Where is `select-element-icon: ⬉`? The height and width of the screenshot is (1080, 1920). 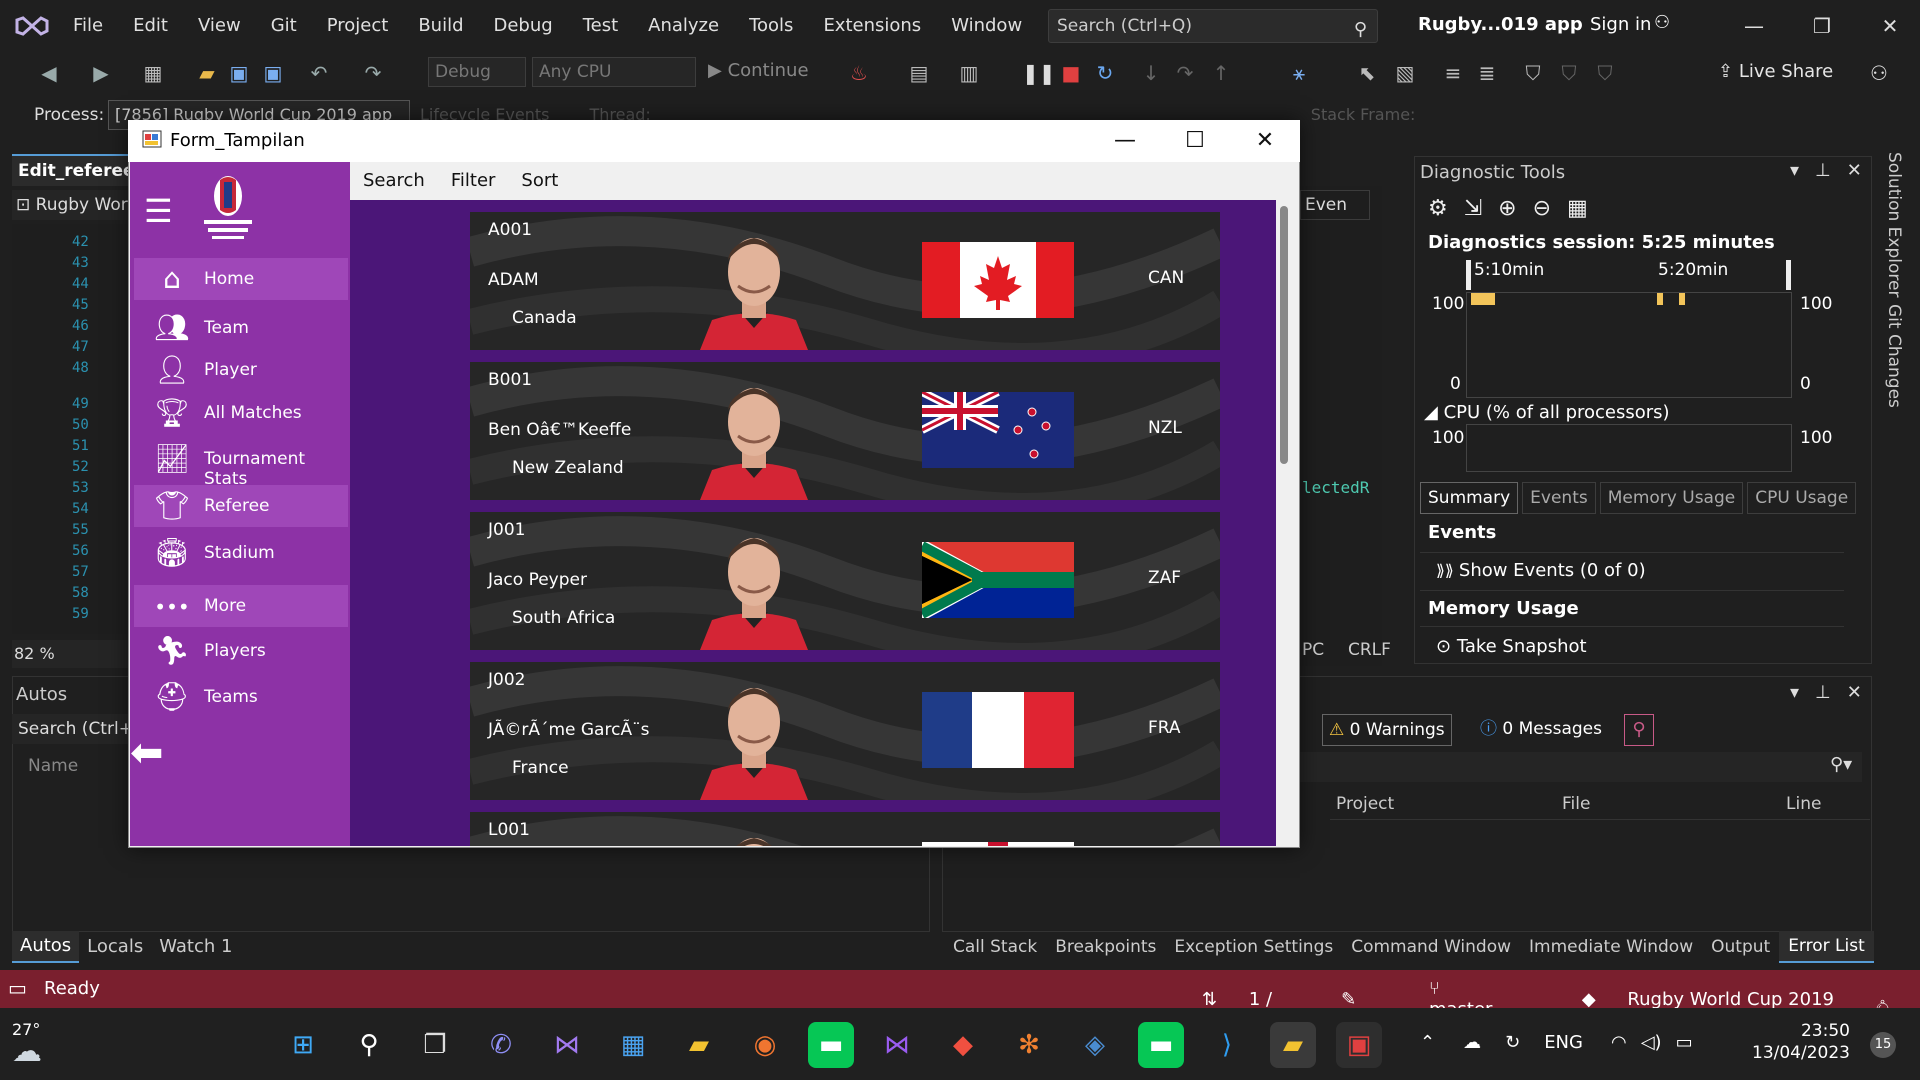 select-element-icon: ⬉ is located at coordinates (1367, 73).